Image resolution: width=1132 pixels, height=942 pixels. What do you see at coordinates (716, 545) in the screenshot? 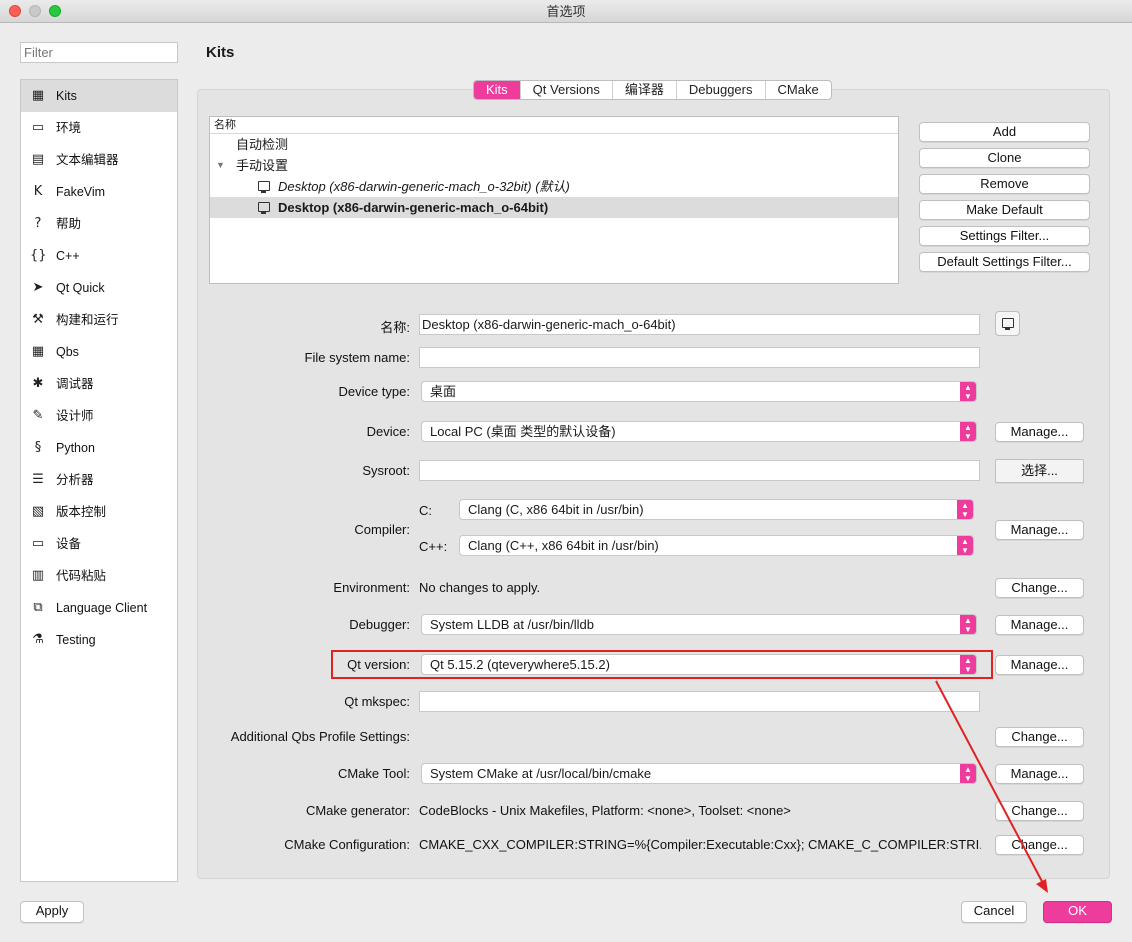
I see `compiler-cpp-select: Clang (C++, x86 64bit in /usr/bin) ▲ ▼` at bounding box center [716, 545].